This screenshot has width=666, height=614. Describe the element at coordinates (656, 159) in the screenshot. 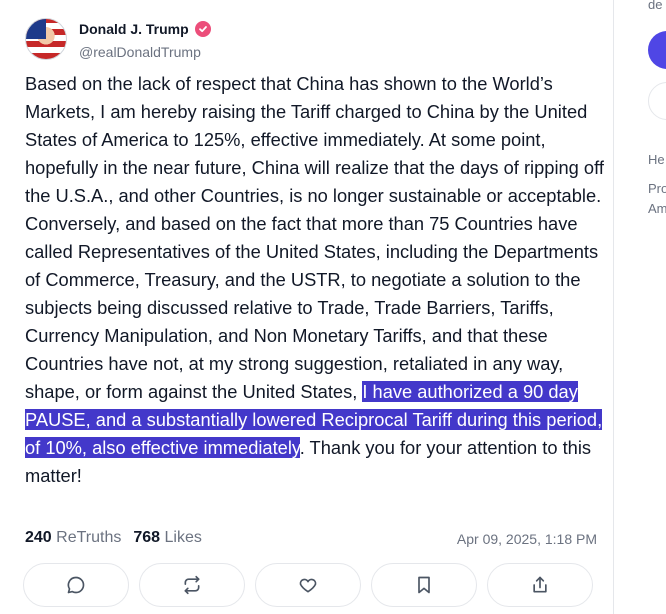

I see `sidebar-link-1: He` at that location.